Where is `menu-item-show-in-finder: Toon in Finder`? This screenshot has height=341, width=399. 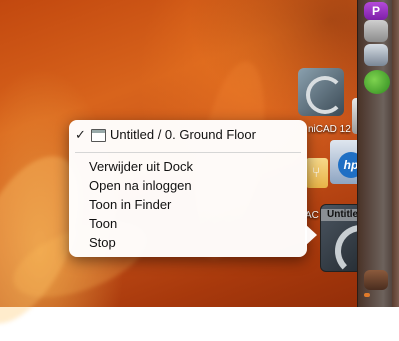
menu-item-show-in-finder: Toon in Finder is located at coordinates (130, 205).